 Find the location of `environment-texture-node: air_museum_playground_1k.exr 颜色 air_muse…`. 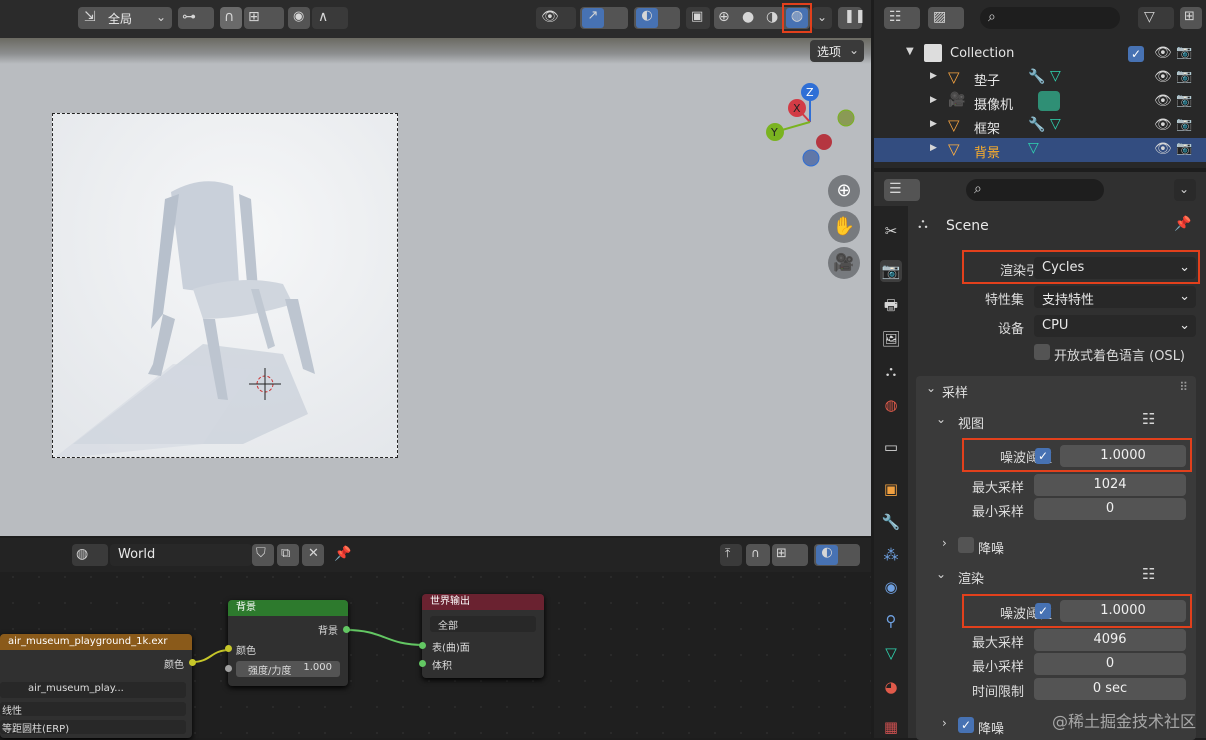

environment-texture-node: air_museum_playground_1k.exr 颜色 air_muse… is located at coordinates (98, 686).